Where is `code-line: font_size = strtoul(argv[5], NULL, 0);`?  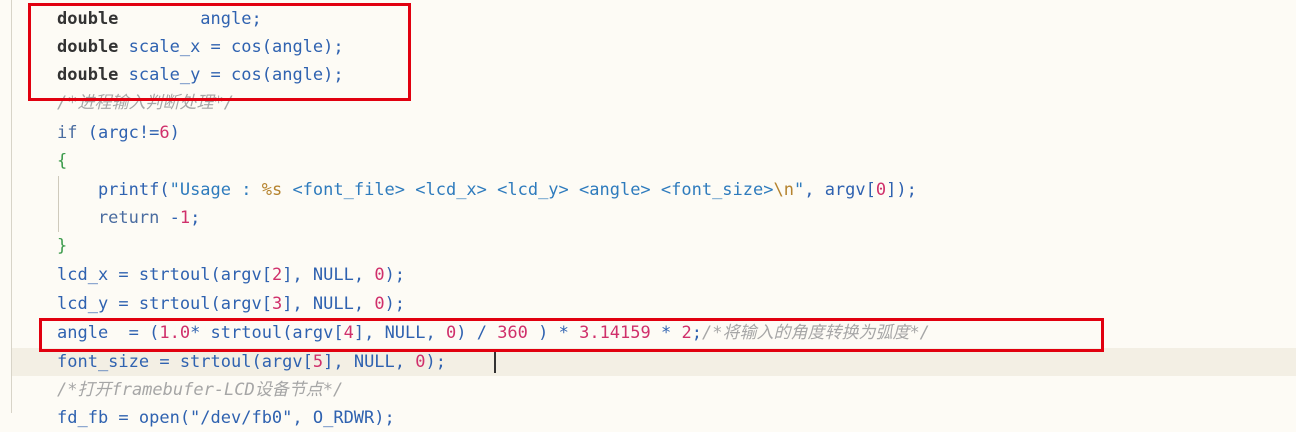 code-line: font_size = strtoul(argv[5], NULL, 0); is located at coordinates (251, 362).